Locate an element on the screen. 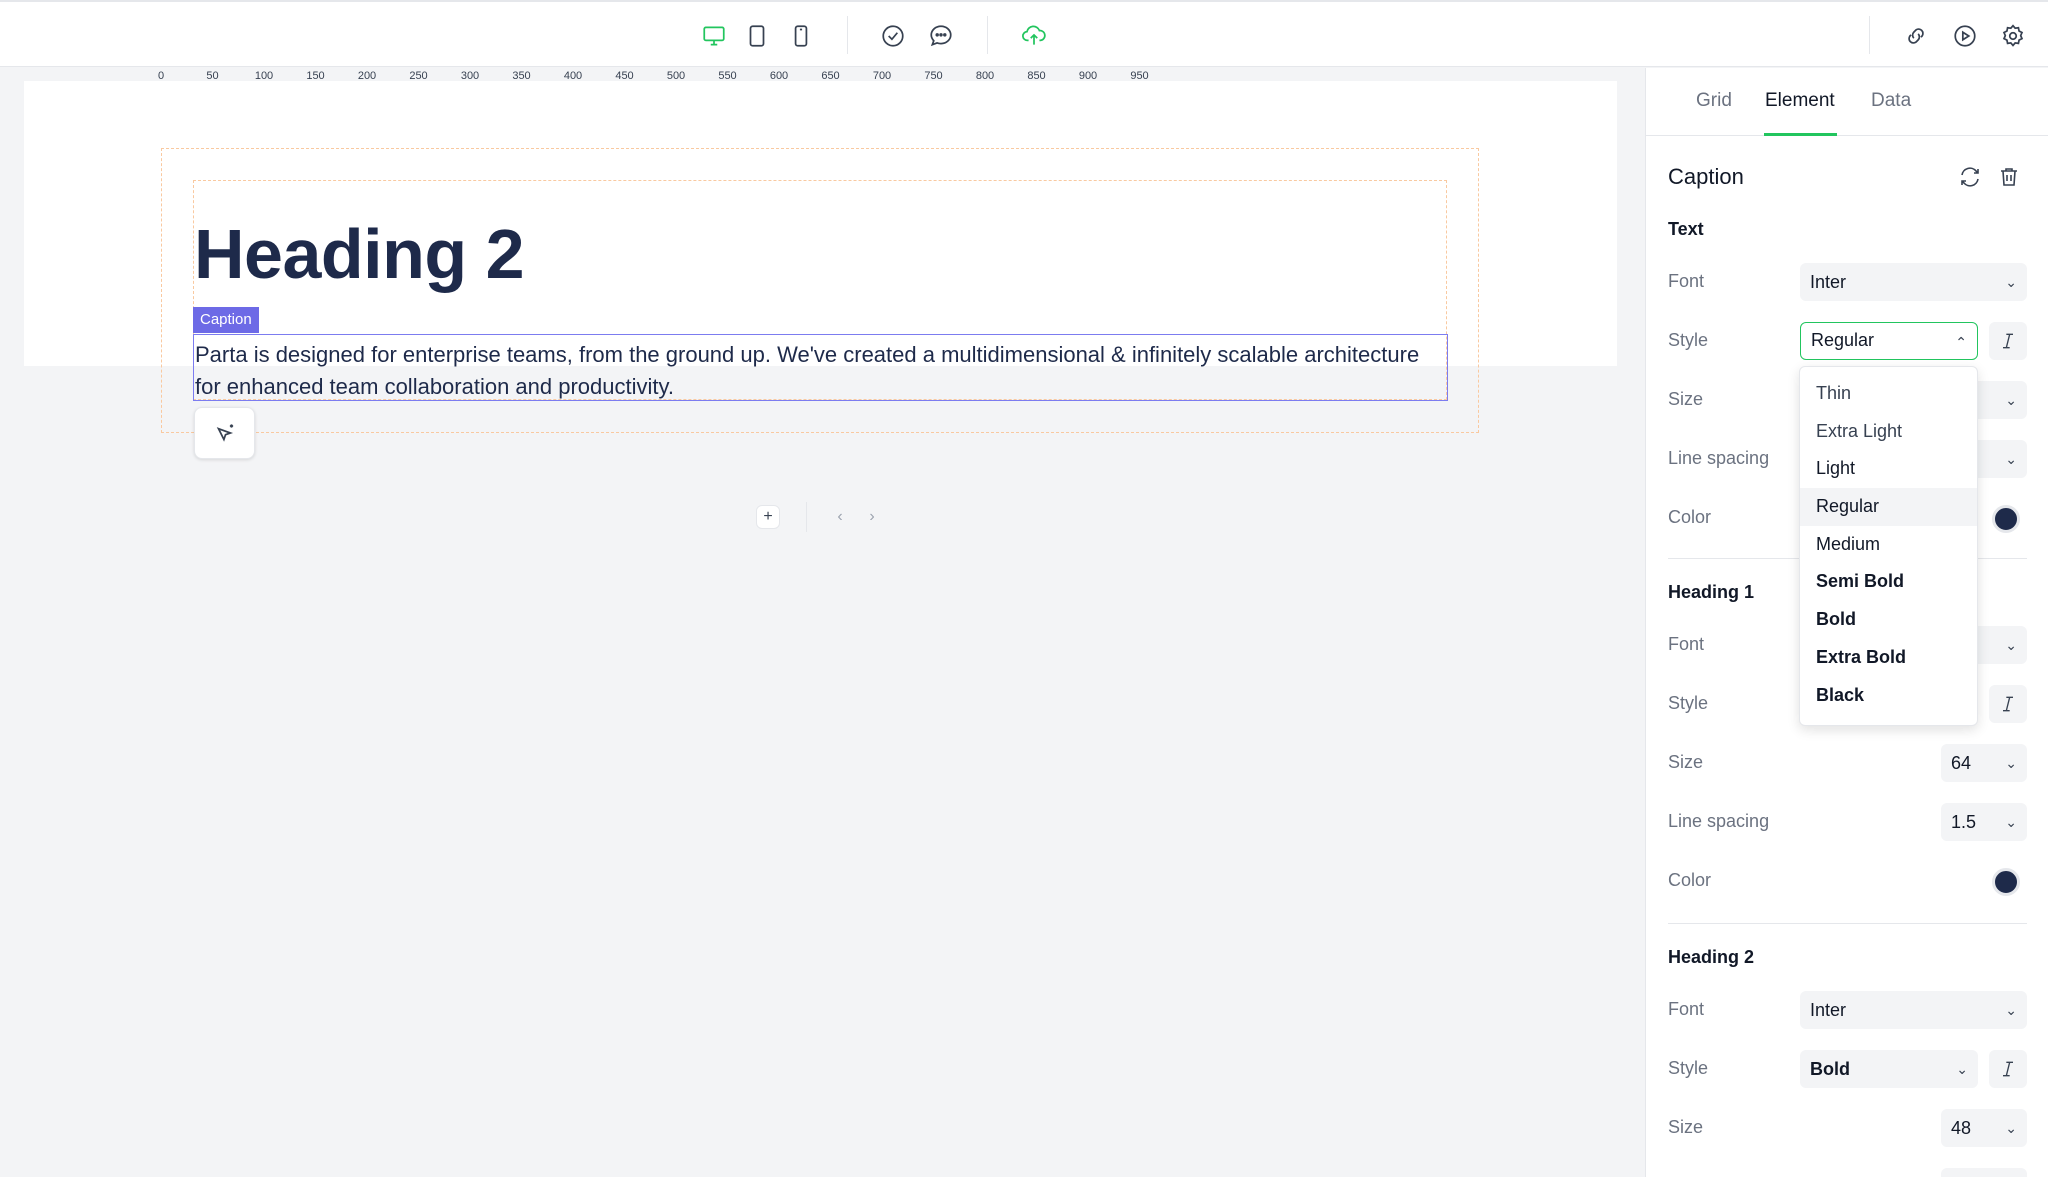  text-section-title: Text is located at coordinates (1686, 229).